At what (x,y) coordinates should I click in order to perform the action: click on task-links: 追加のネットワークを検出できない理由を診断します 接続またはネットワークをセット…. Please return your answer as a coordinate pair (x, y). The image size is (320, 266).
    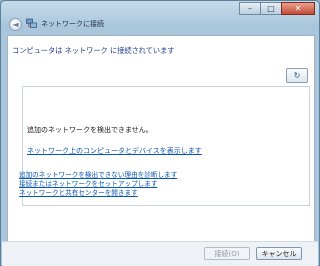
    Looking at the image, I should click on (98, 184).